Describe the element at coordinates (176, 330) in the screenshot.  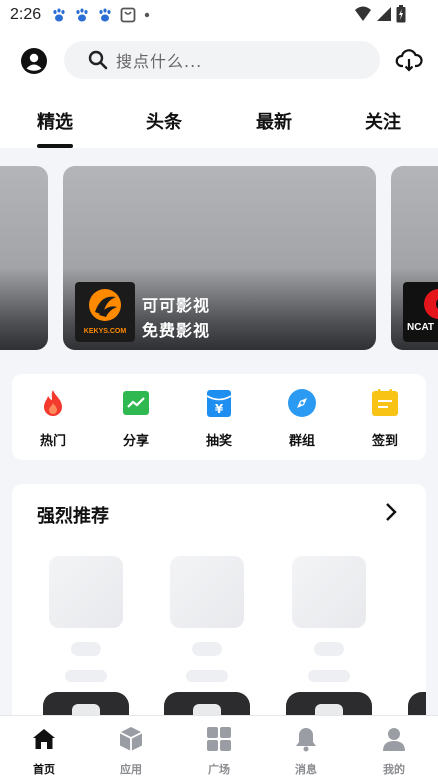
I see `banner-subtitle: 免费影视` at that location.